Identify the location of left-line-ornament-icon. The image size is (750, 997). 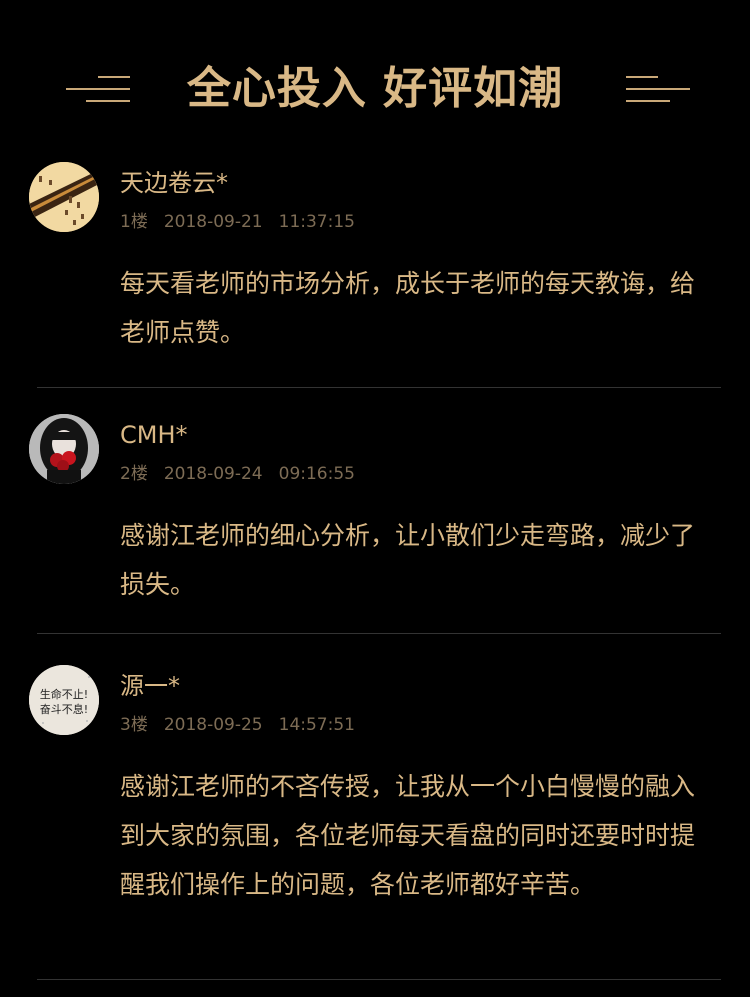
(98, 91).